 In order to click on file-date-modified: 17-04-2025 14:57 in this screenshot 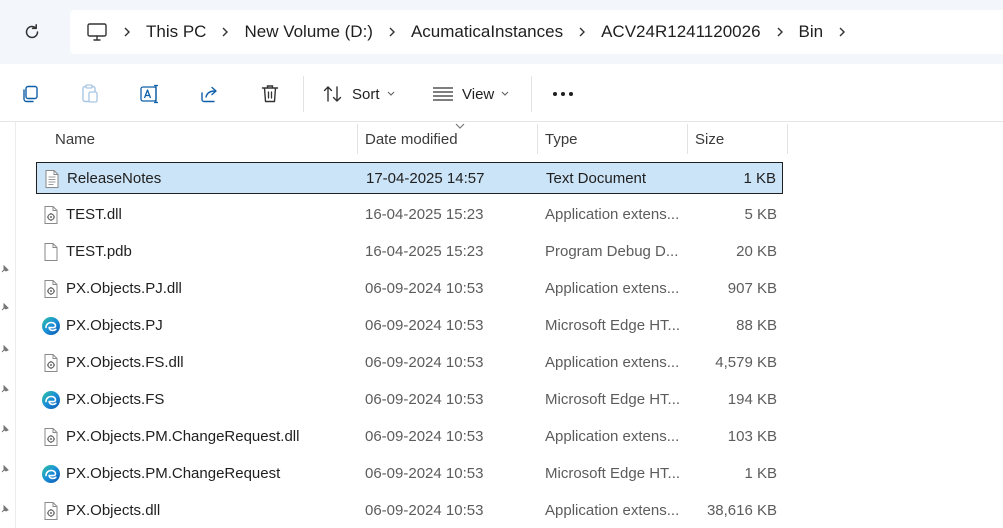, I will do `click(425, 178)`.